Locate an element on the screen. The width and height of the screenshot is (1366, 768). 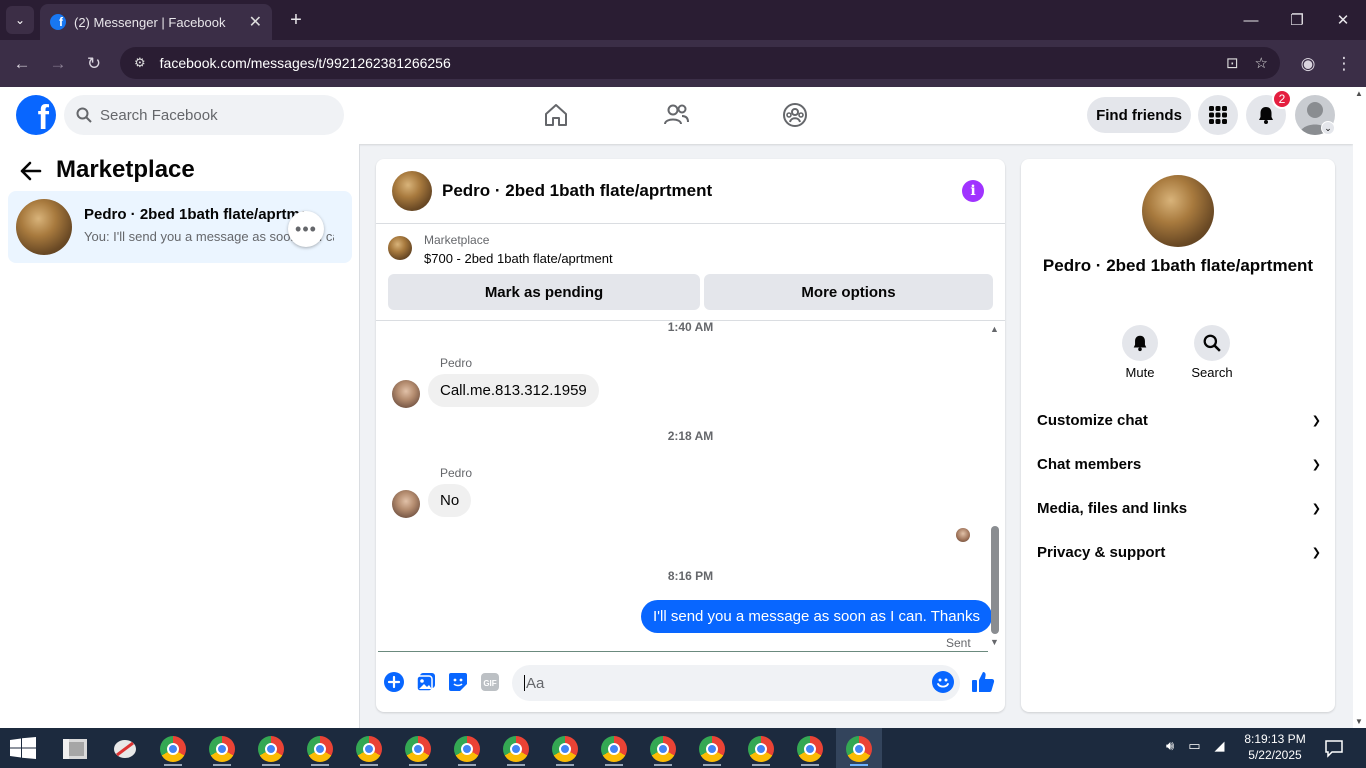
file-explorer-icon is located at coordinates (75, 749).